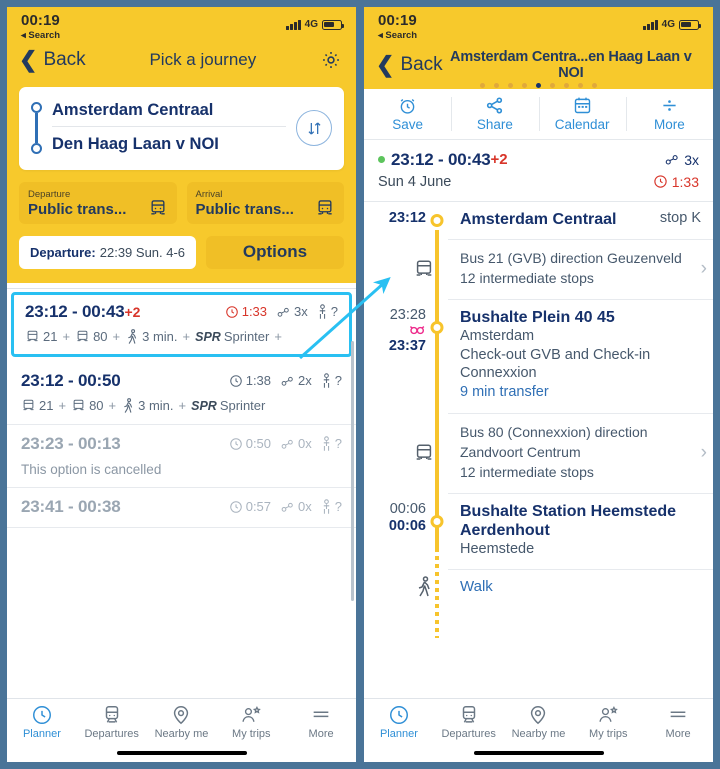  What do you see at coordinates (321, 713) in the screenshot?
I see `hamburger-icon` at bounding box center [321, 713].